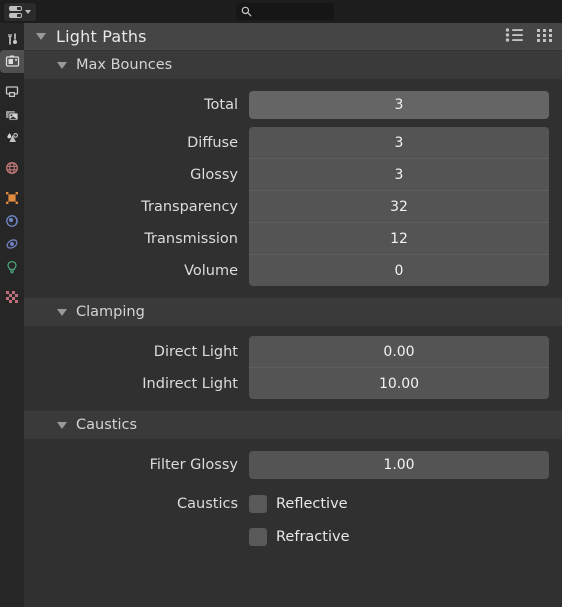 The height and width of the screenshot is (607, 562). What do you see at coordinates (212, 143) in the screenshot?
I see `property-label: Diffuse` at bounding box center [212, 143].